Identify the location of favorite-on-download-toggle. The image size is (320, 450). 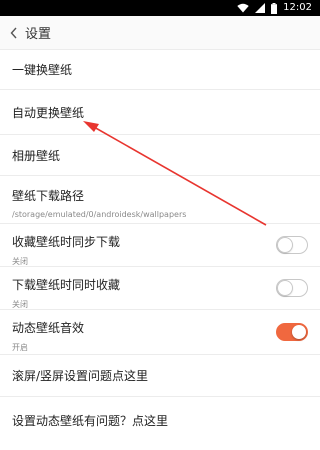
(292, 288).